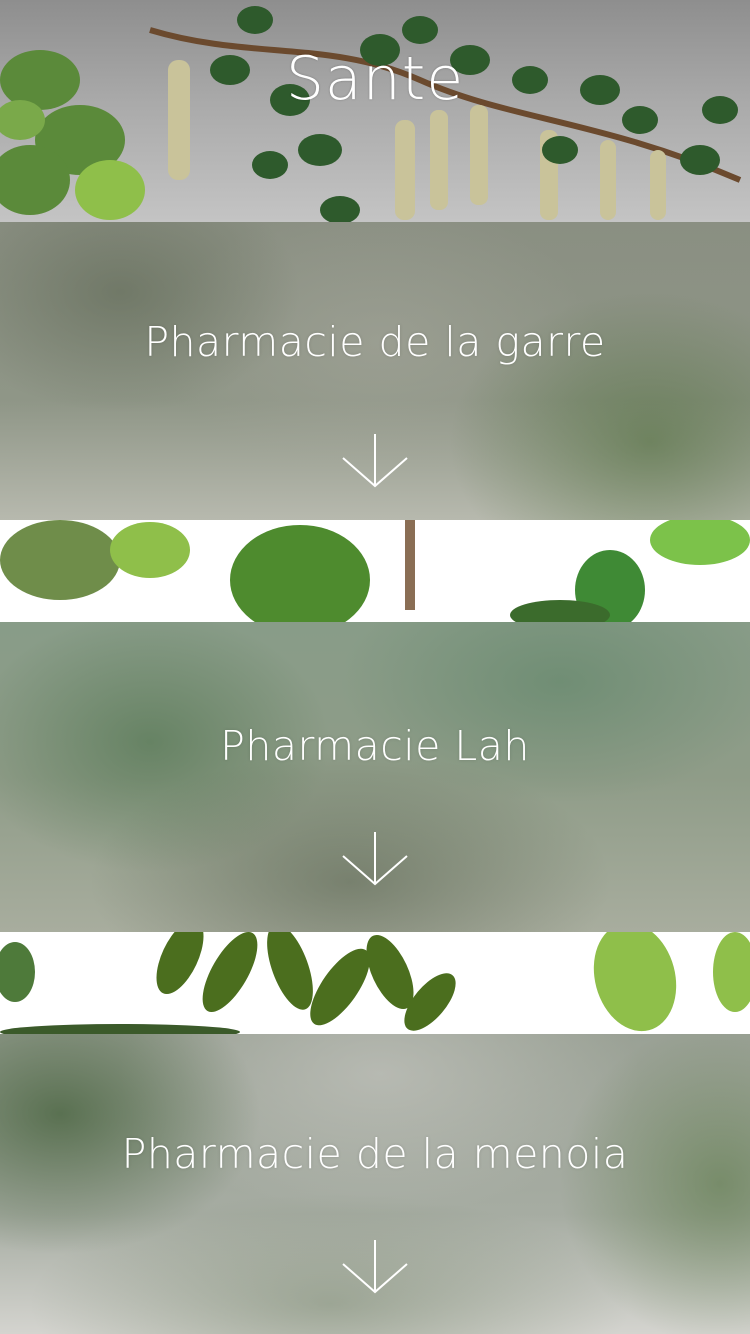  What do you see at coordinates (375, 1154) in the screenshot?
I see `pharmacy-name: Pharmacie de la menoia` at bounding box center [375, 1154].